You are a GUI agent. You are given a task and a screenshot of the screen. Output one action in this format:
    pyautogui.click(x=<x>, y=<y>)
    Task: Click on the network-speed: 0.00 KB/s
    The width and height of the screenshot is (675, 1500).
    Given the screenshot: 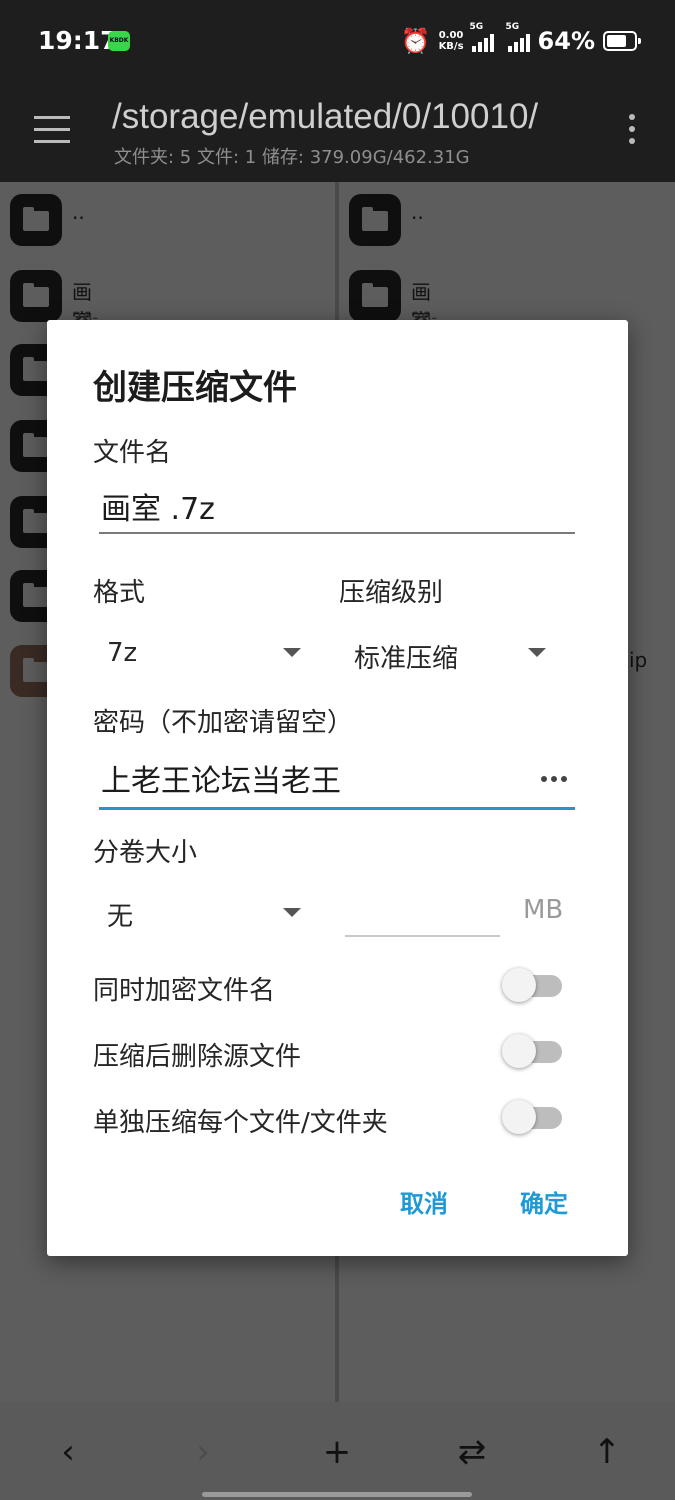 What is the action you would take?
    pyautogui.click(x=451, y=41)
    